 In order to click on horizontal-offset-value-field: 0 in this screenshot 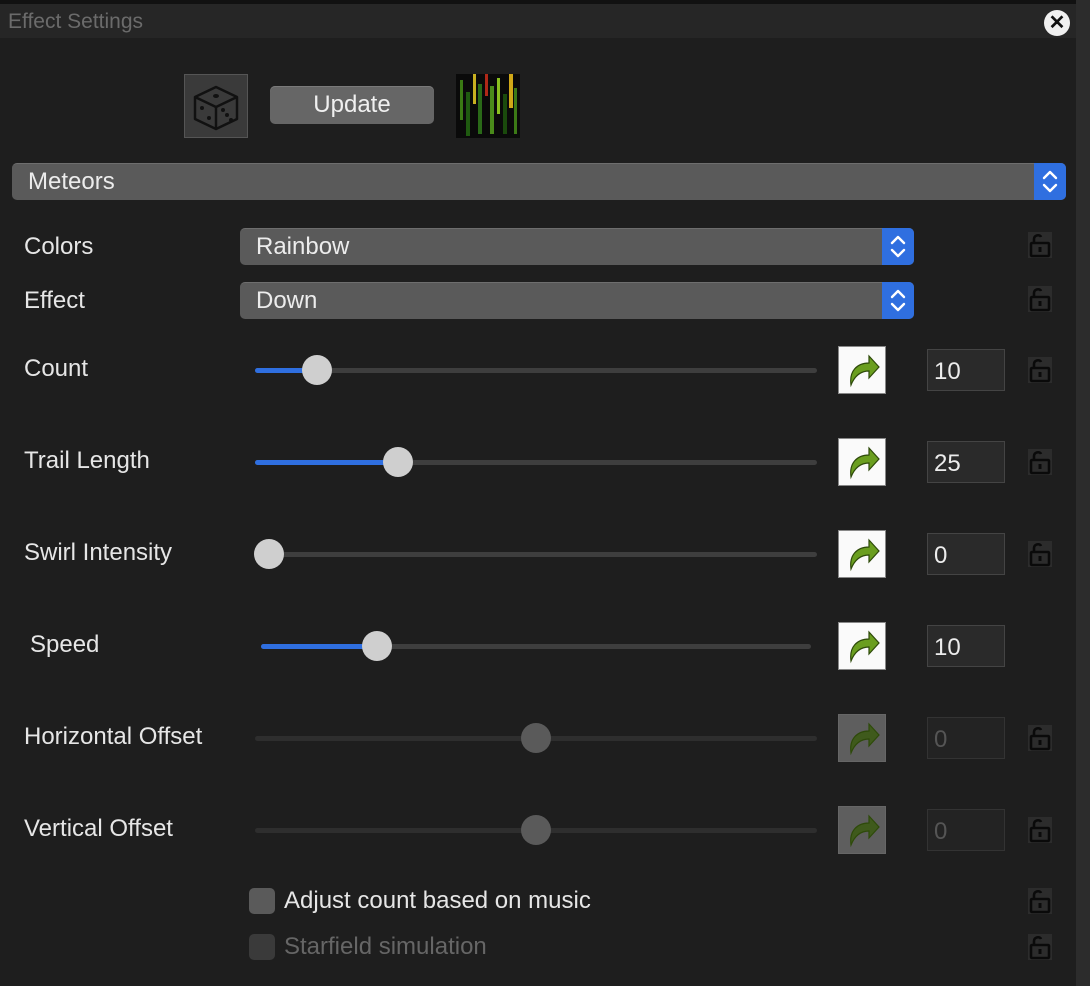, I will do `click(966, 738)`.